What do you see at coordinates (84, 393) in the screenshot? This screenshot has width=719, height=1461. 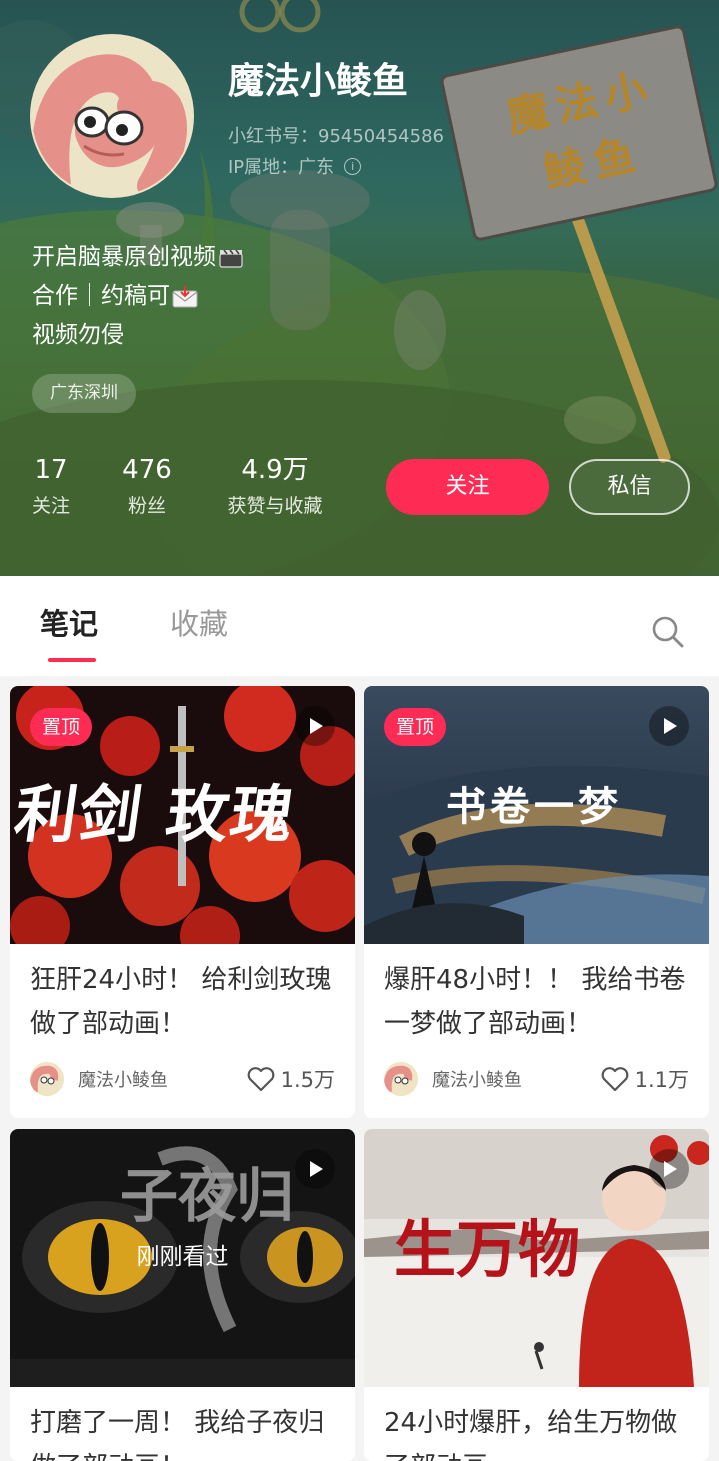 I see `location-tag: 广东深圳` at bounding box center [84, 393].